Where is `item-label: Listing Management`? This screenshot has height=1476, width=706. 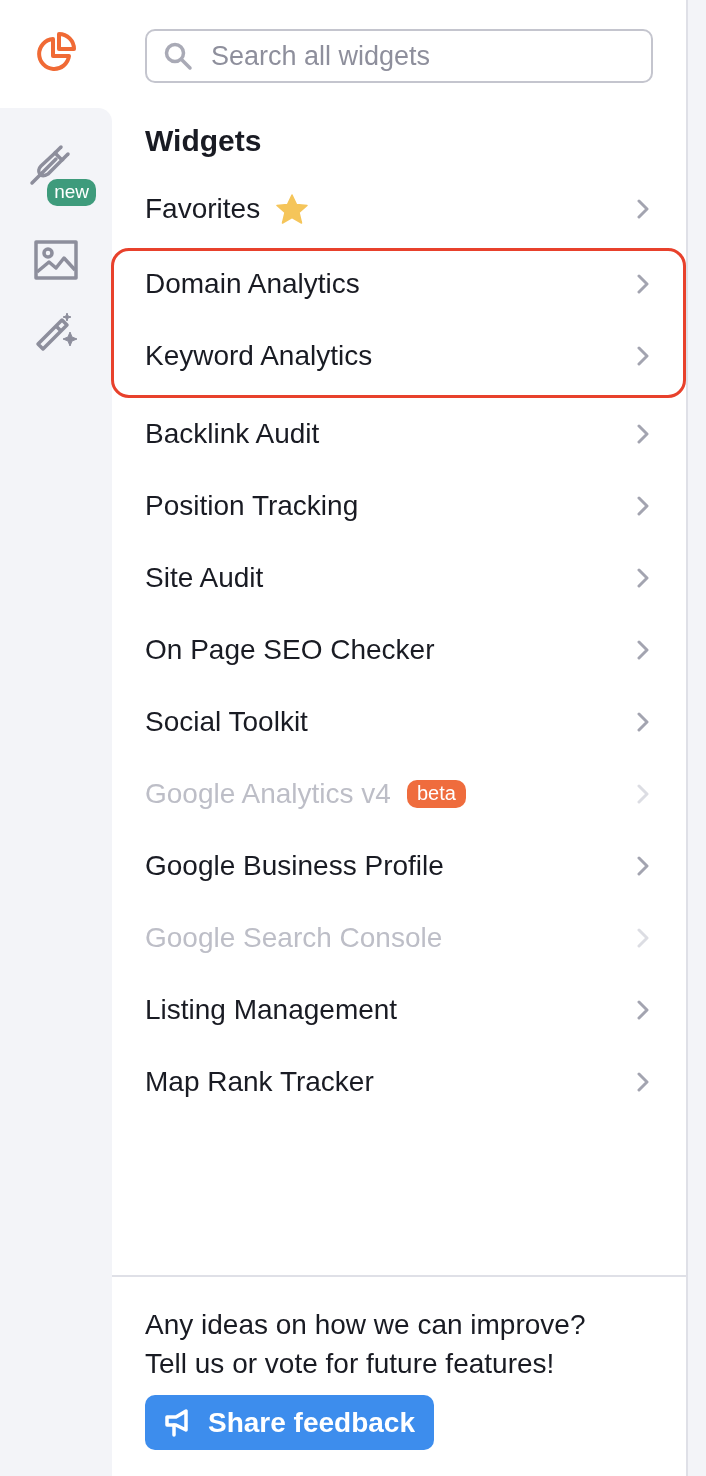
item-label: Listing Management is located at coordinates (271, 1010).